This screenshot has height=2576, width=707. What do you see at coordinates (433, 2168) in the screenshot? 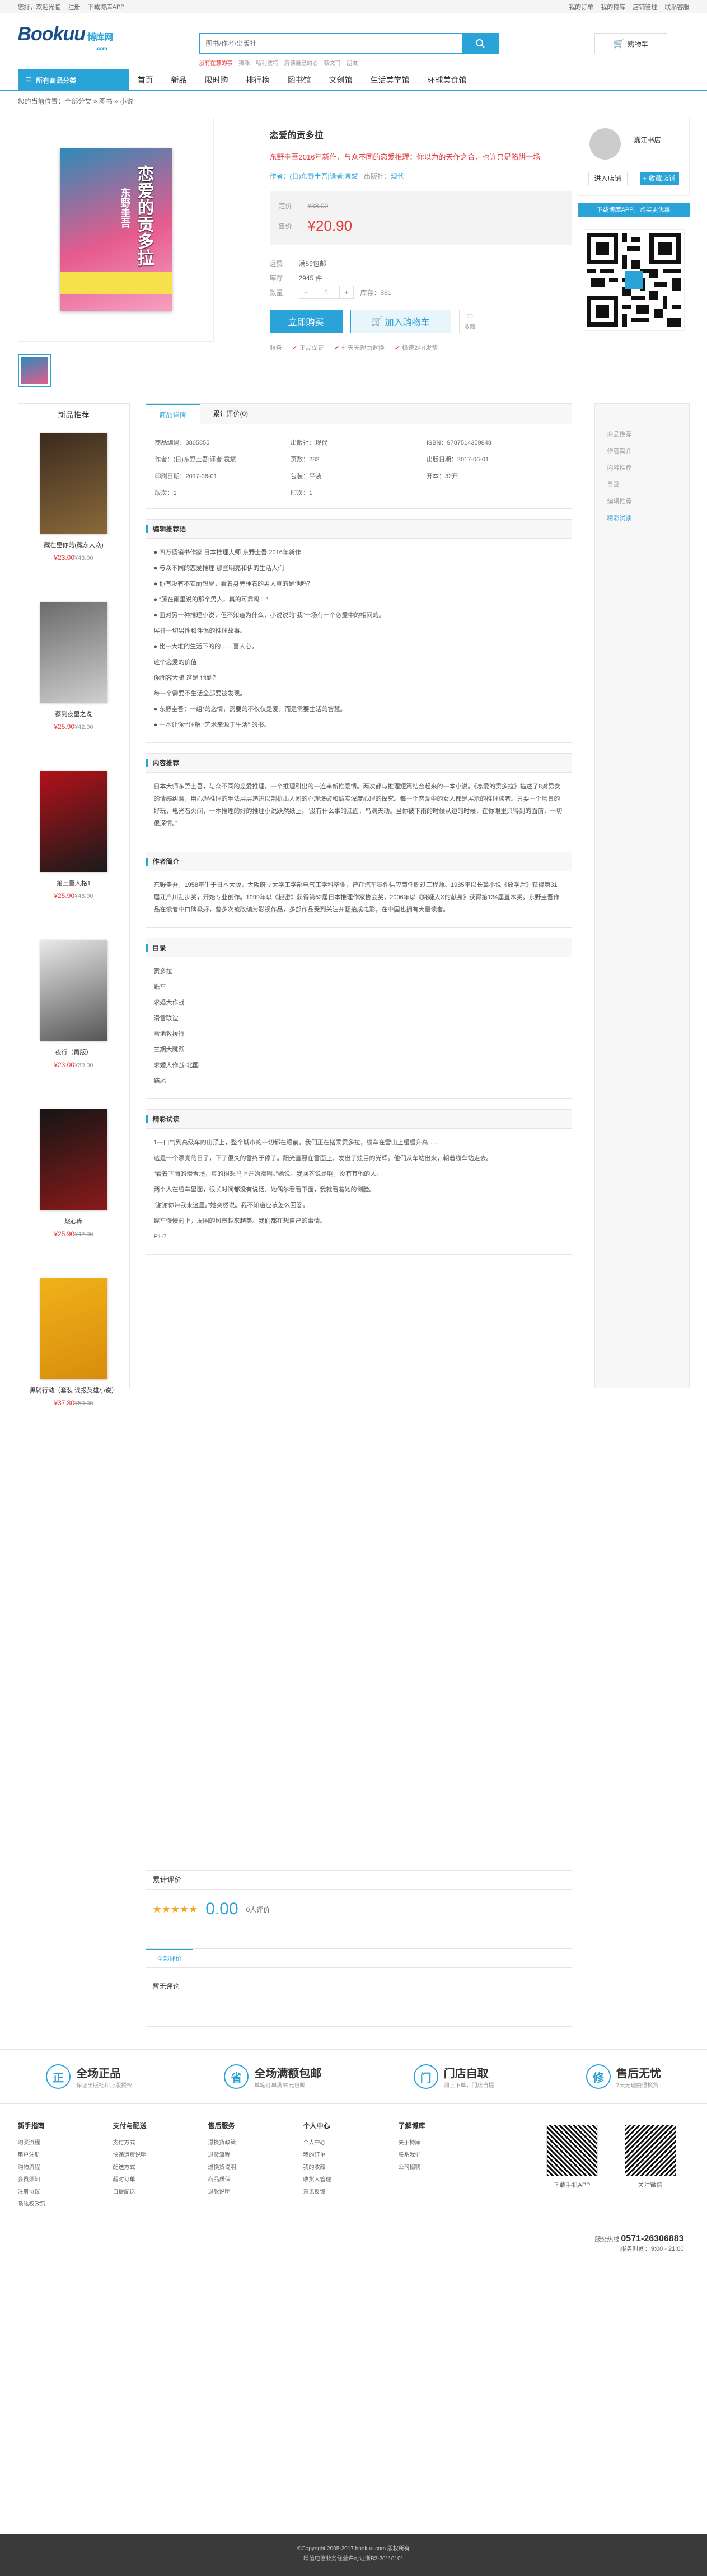
I see `footer-link: 公司招聘` at bounding box center [433, 2168].